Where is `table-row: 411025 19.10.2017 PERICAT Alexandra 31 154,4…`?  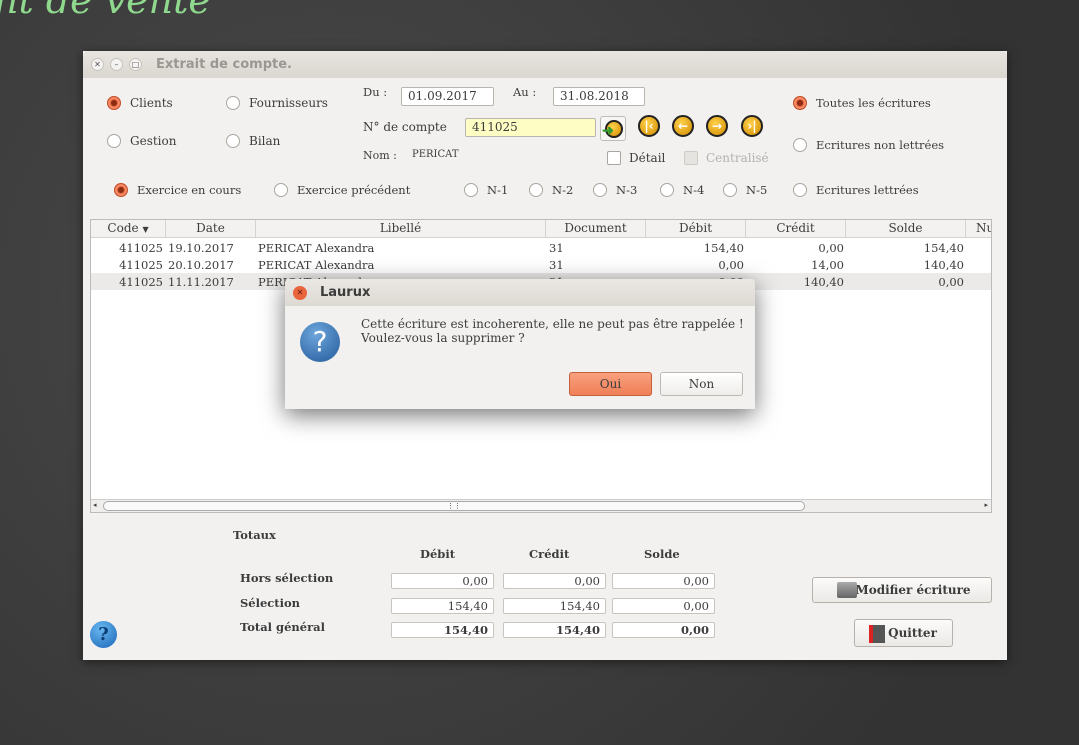
table-row: 411025 19.10.2017 PERICAT Alexandra 31 154,4… is located at coordinates (541, 247).